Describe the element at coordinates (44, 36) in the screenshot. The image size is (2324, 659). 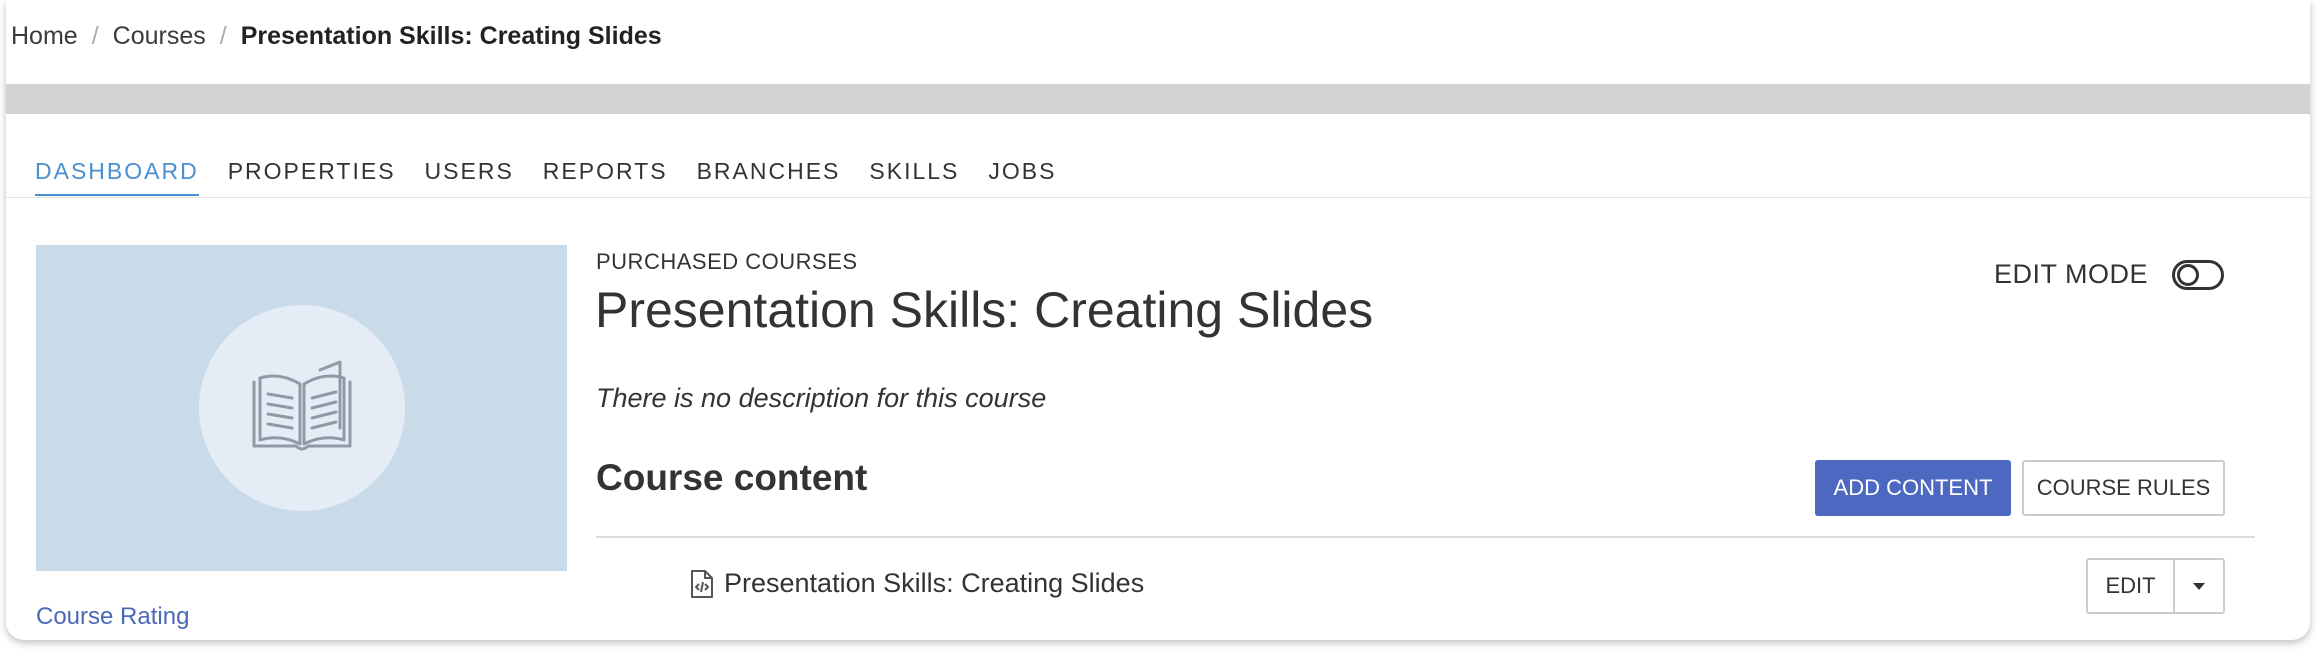
I see `breadcrumb-home-link: Home` at that location.